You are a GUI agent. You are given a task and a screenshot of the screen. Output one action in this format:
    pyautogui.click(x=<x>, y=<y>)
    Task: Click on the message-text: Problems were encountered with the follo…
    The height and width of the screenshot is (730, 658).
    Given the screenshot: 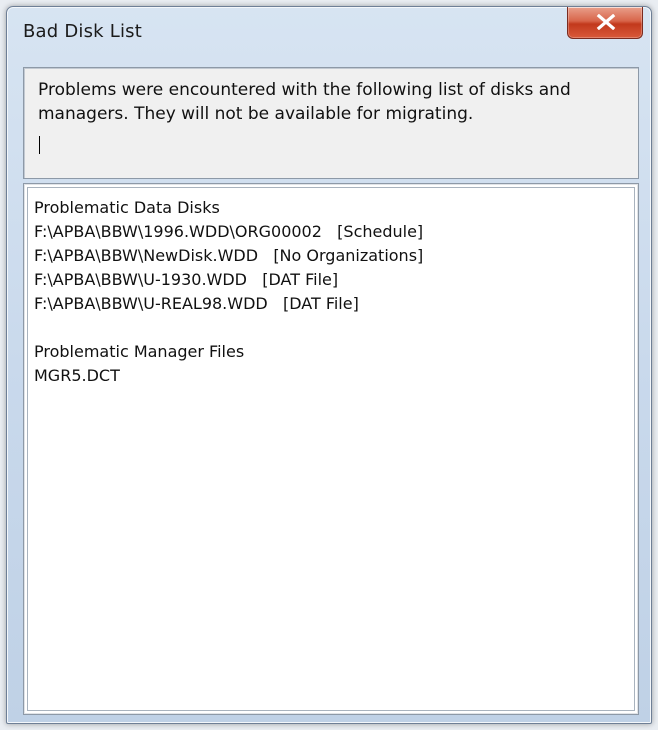 What is the action you would take?
    pyautogui.click(x=304, y=102)
    